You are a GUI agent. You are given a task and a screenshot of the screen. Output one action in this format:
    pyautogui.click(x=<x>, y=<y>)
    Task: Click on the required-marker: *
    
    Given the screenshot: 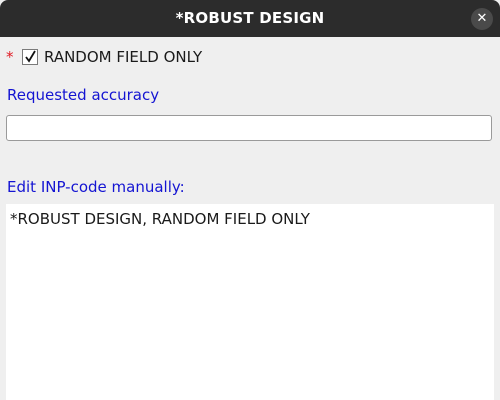 What is the action you would take?
    pyautogui.click(x=10, y=57)
    